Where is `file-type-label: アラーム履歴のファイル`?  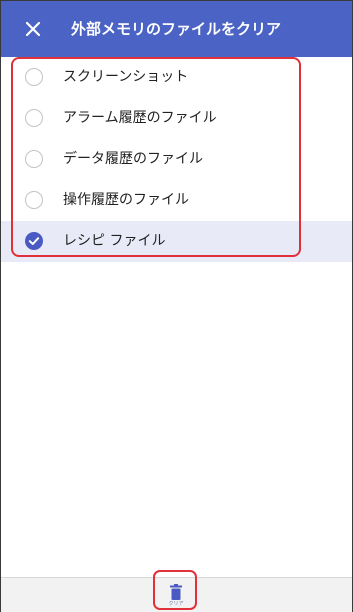
file-type-label: アラーム履歴のファイル is located at coordinates (140, 118).